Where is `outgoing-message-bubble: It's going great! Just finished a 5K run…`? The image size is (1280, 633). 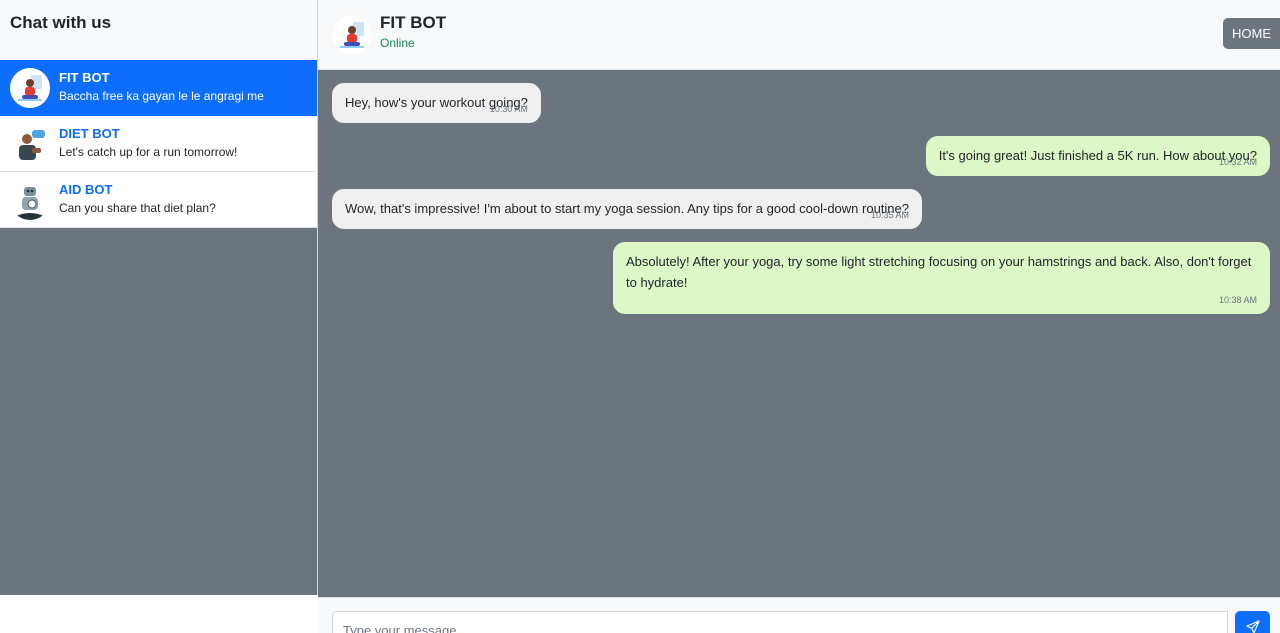 outgoing-message-bubble: It's going great! Just finished a 5K run… is located at coordinates (1097, 156).